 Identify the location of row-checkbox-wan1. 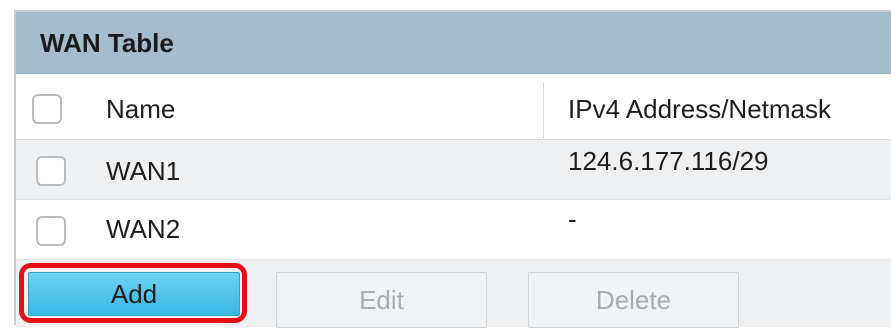
(51, 171).